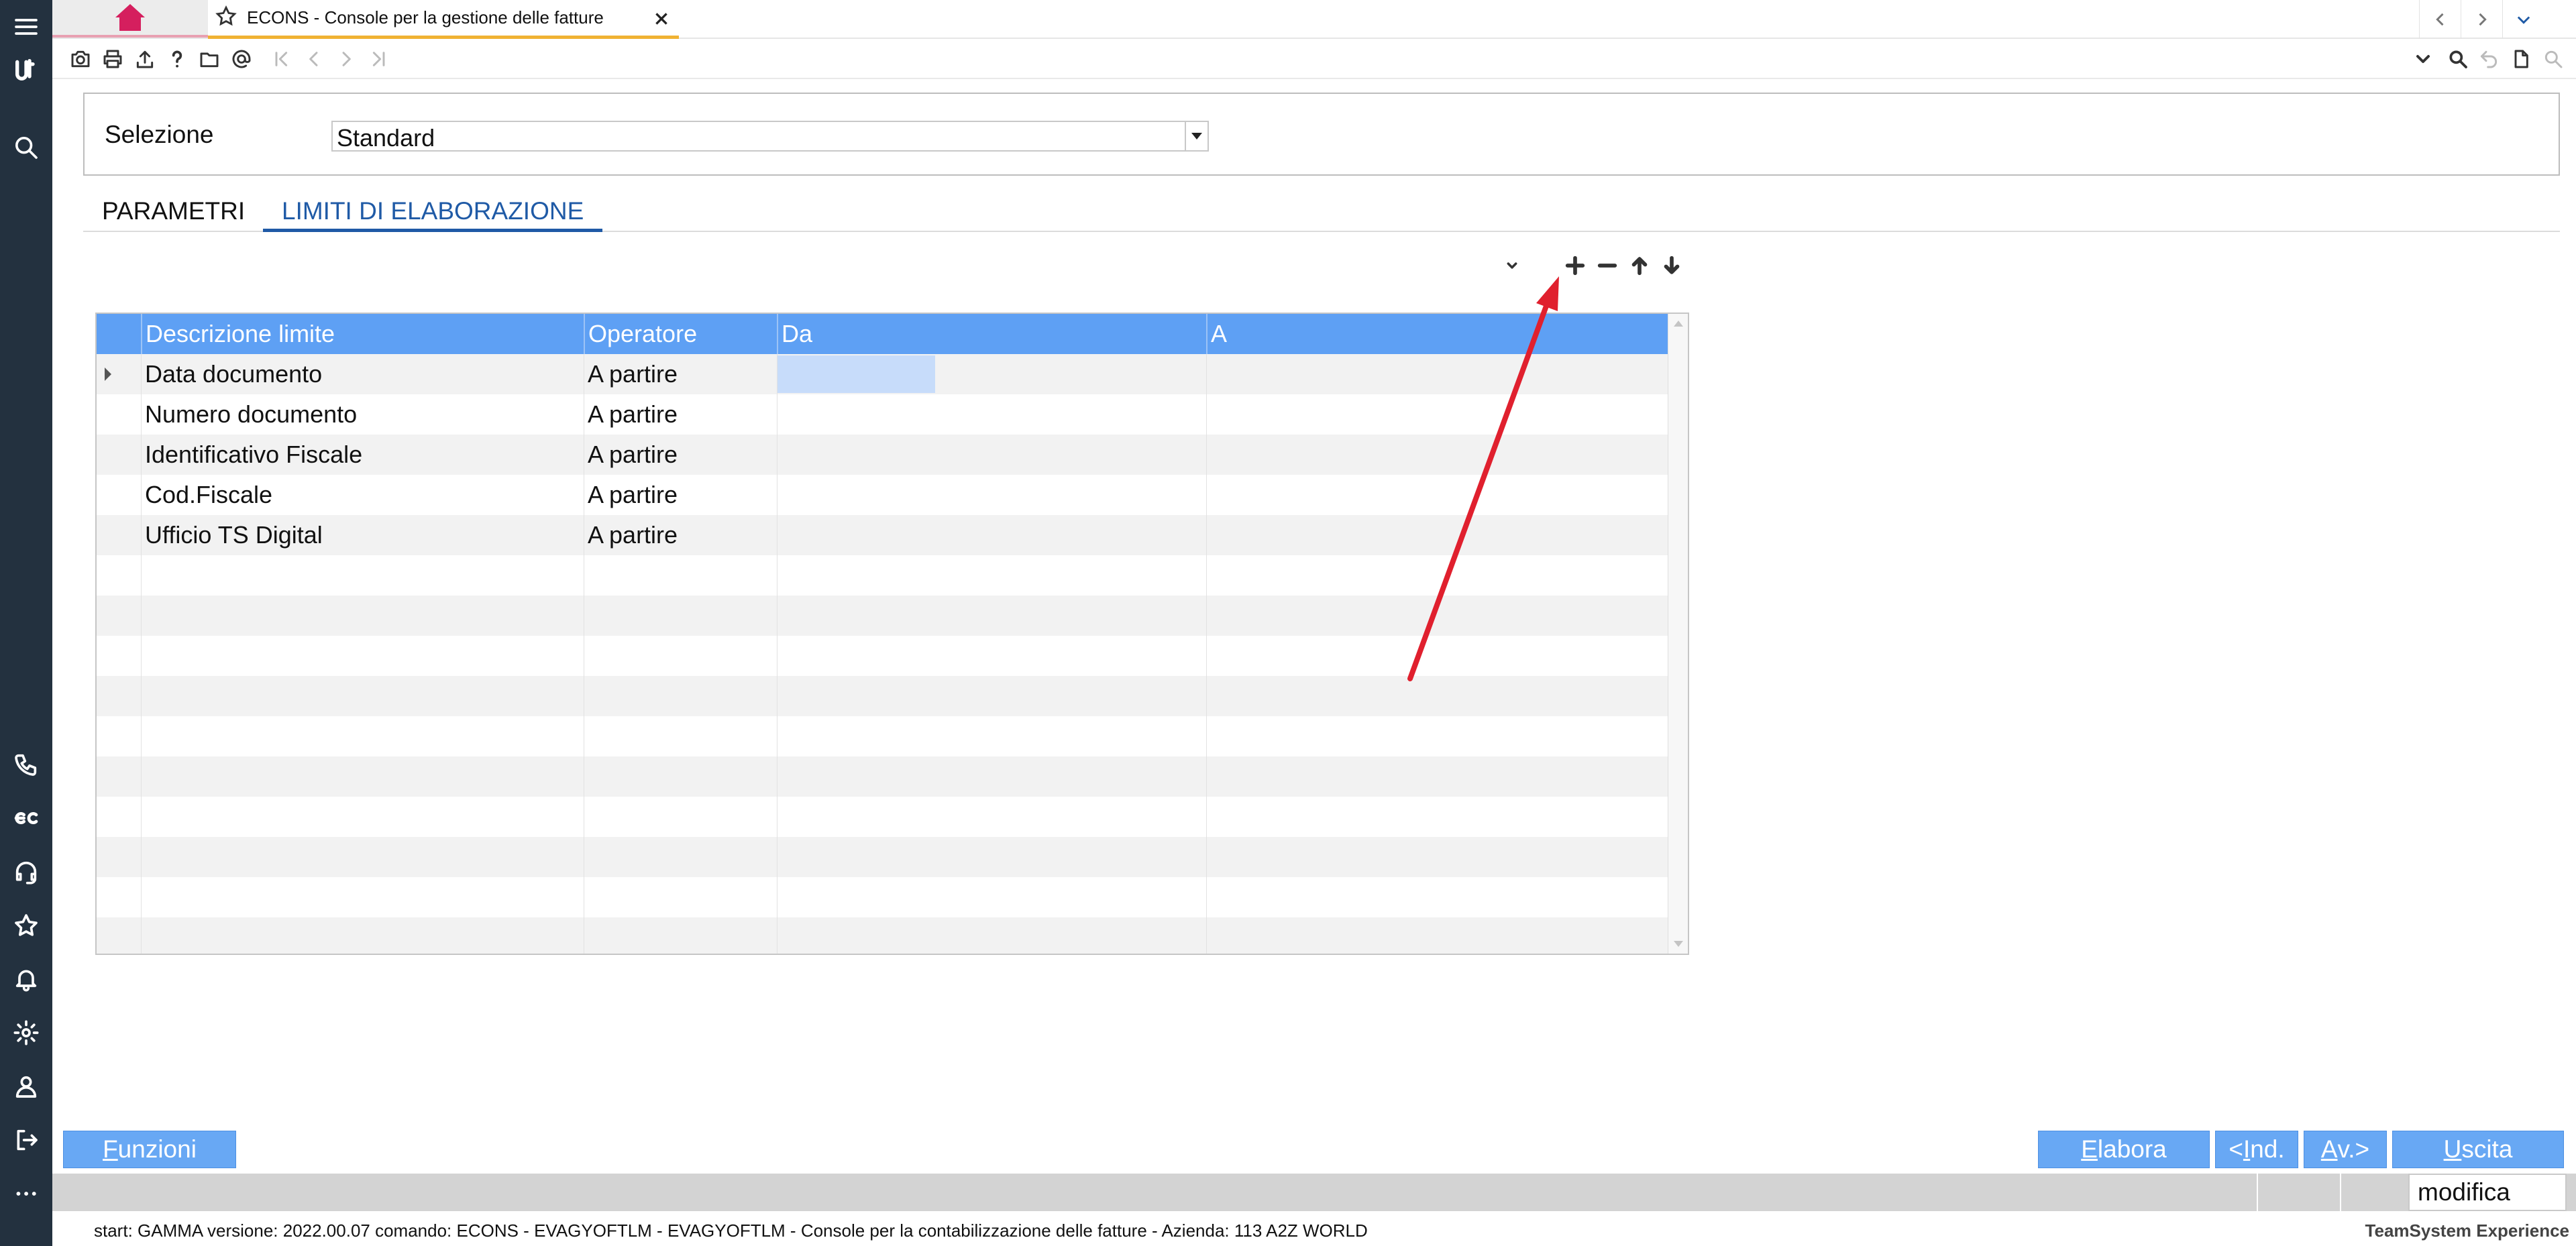 The image size is (2576, 1246). What do you see at coordinates (80, 59) in the screenshot?
I see `camera-icon` at bounding box center [80, 59].